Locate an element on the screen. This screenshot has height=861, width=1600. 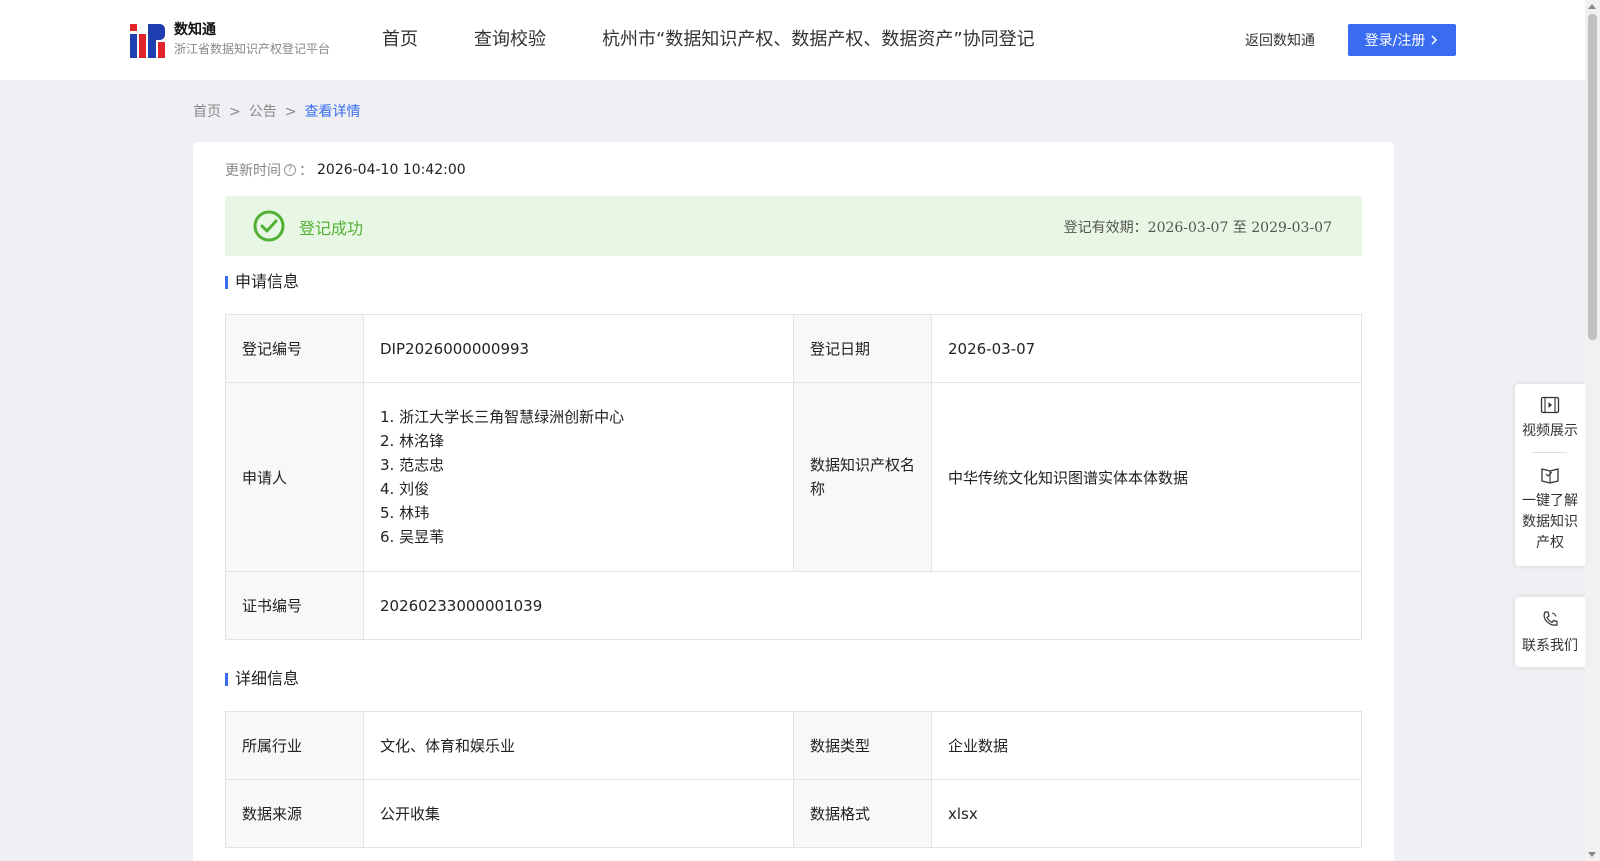
update-time: 更新时间 ? ： 2026-04-10 10:42:00 is located at coordinates (345, 170).